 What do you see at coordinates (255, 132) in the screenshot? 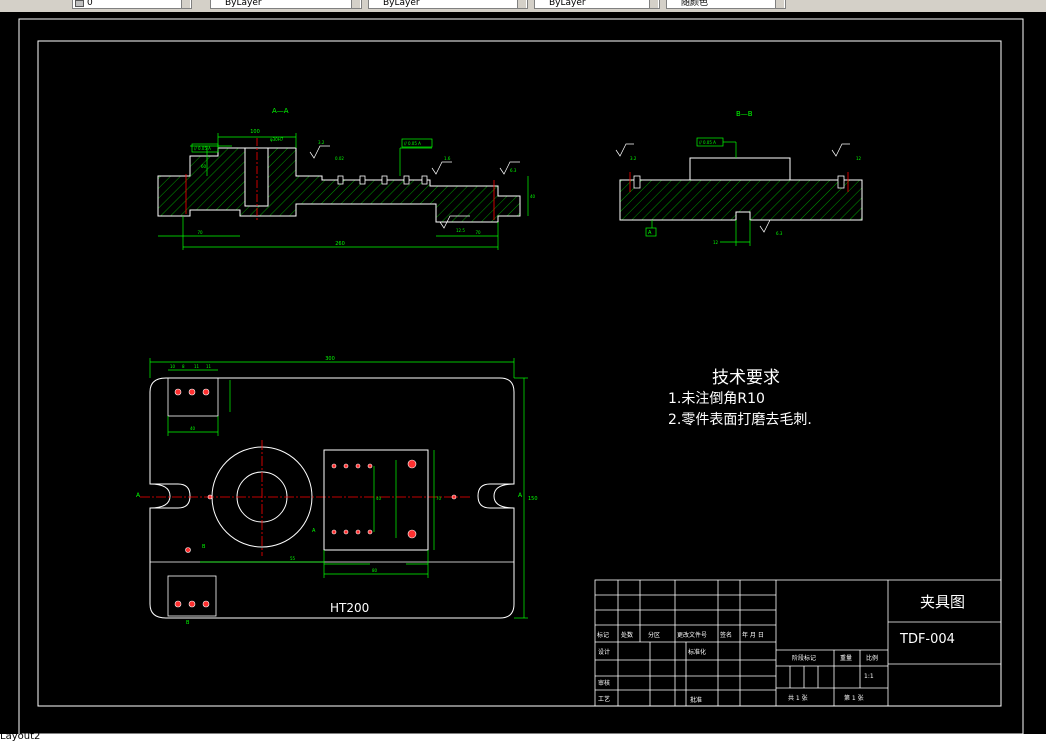
I see `dim-aa-d1: 100` at bounding box center [255, 132].